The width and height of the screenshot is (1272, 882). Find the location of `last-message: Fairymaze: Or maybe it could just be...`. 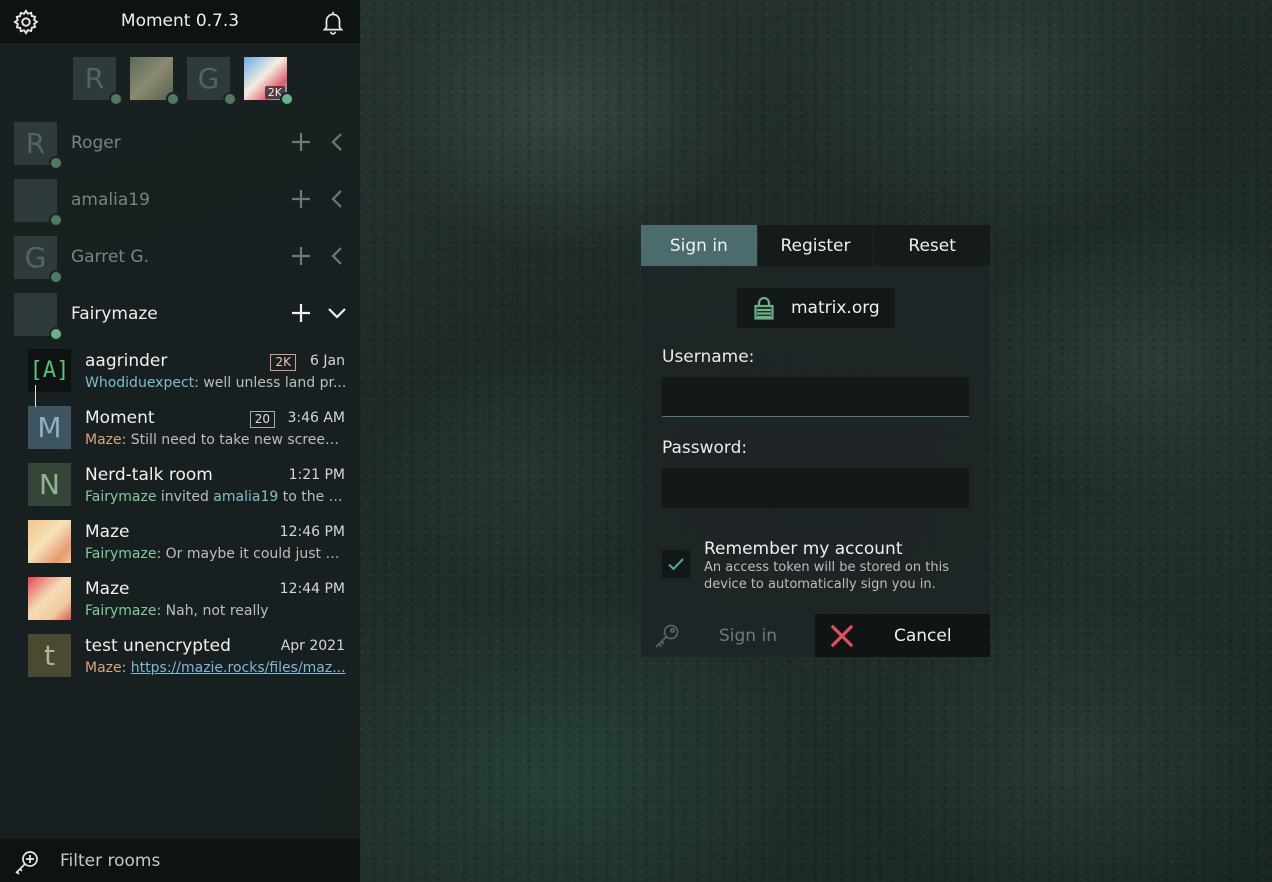

last-message: Fairymaze: Or maybe it could just be... is located at coordinates (216, 554).